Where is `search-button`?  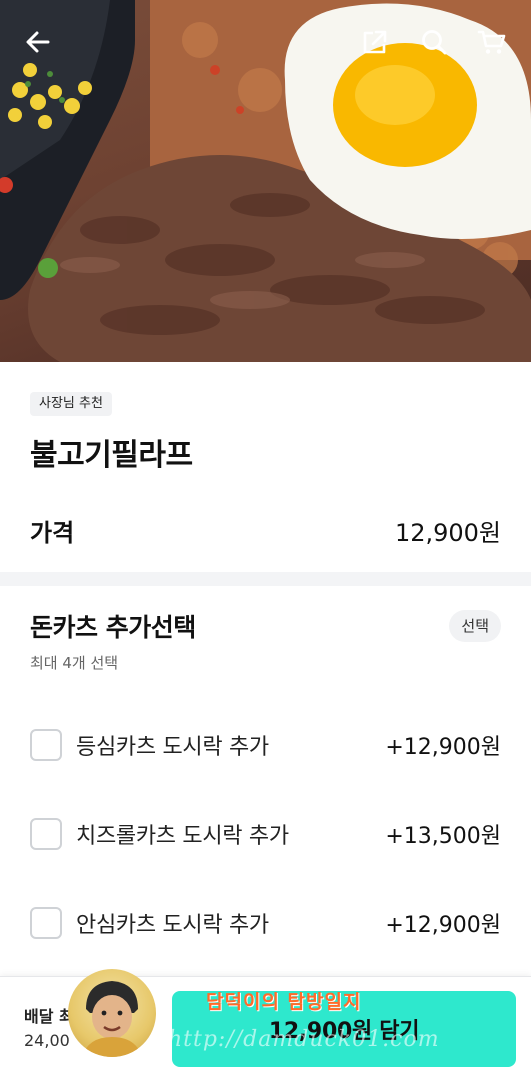 search-button is located at coordinates (434, 42).